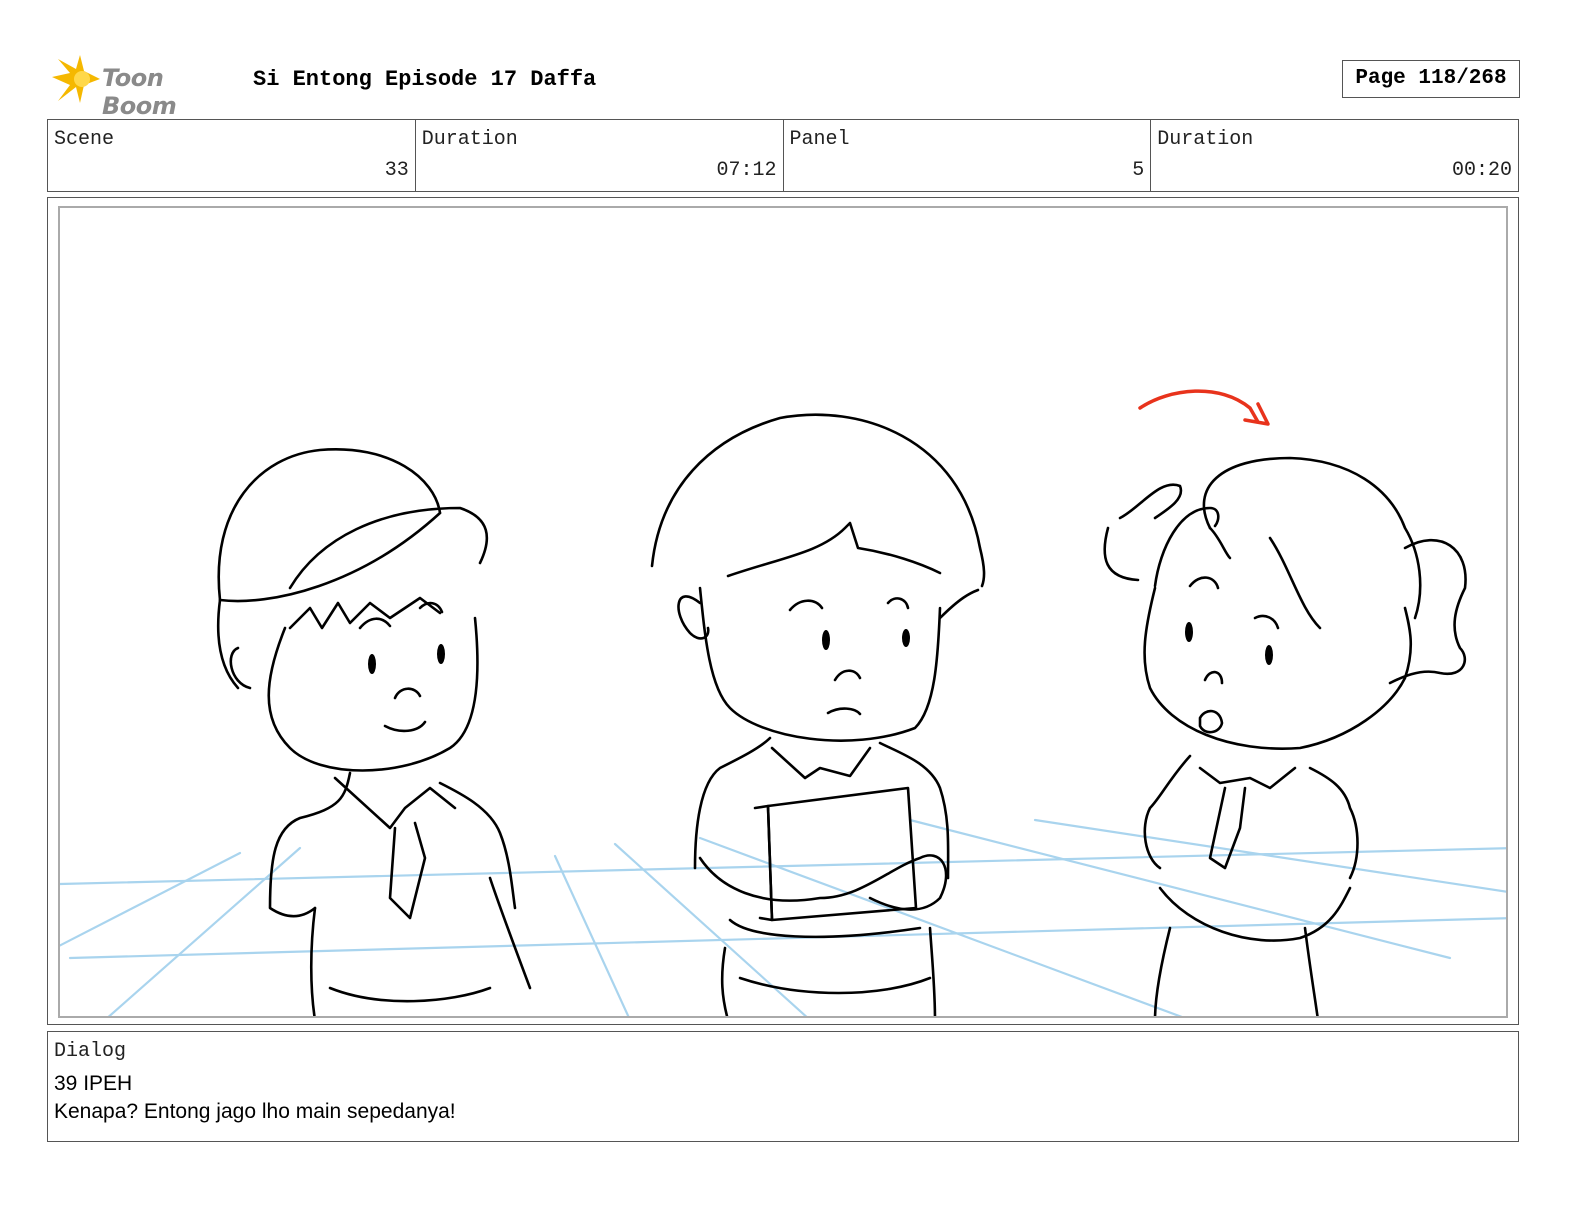 This screenshot has height=1224, width=1584. What do you see at coordinates (1204, 407) in the screenshot?
I see `camera-move-arrow-icon` at bounding box center [1204, 407].